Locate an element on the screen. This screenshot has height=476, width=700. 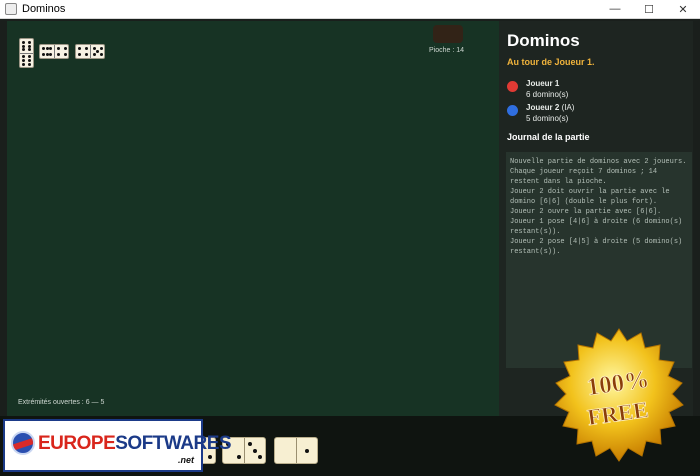
player-1-color-dot is located at coordinates (512, 86).